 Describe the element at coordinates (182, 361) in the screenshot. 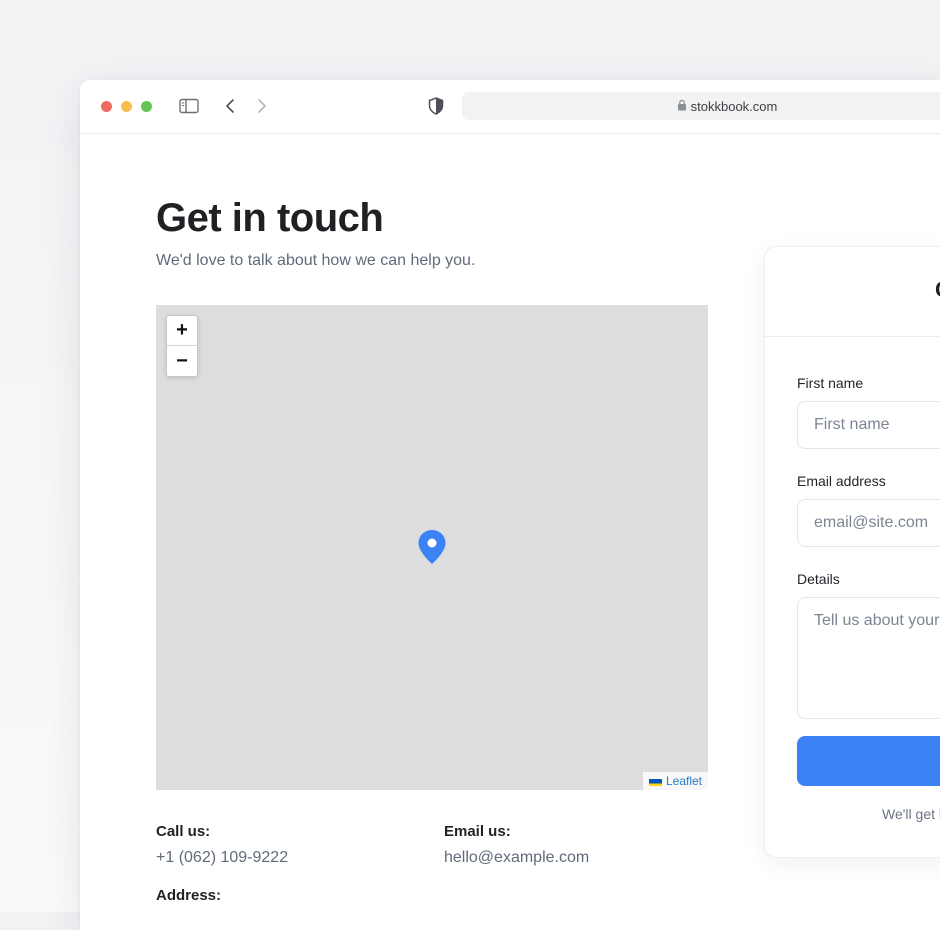

I see `zoom-out-button: −` at that location.